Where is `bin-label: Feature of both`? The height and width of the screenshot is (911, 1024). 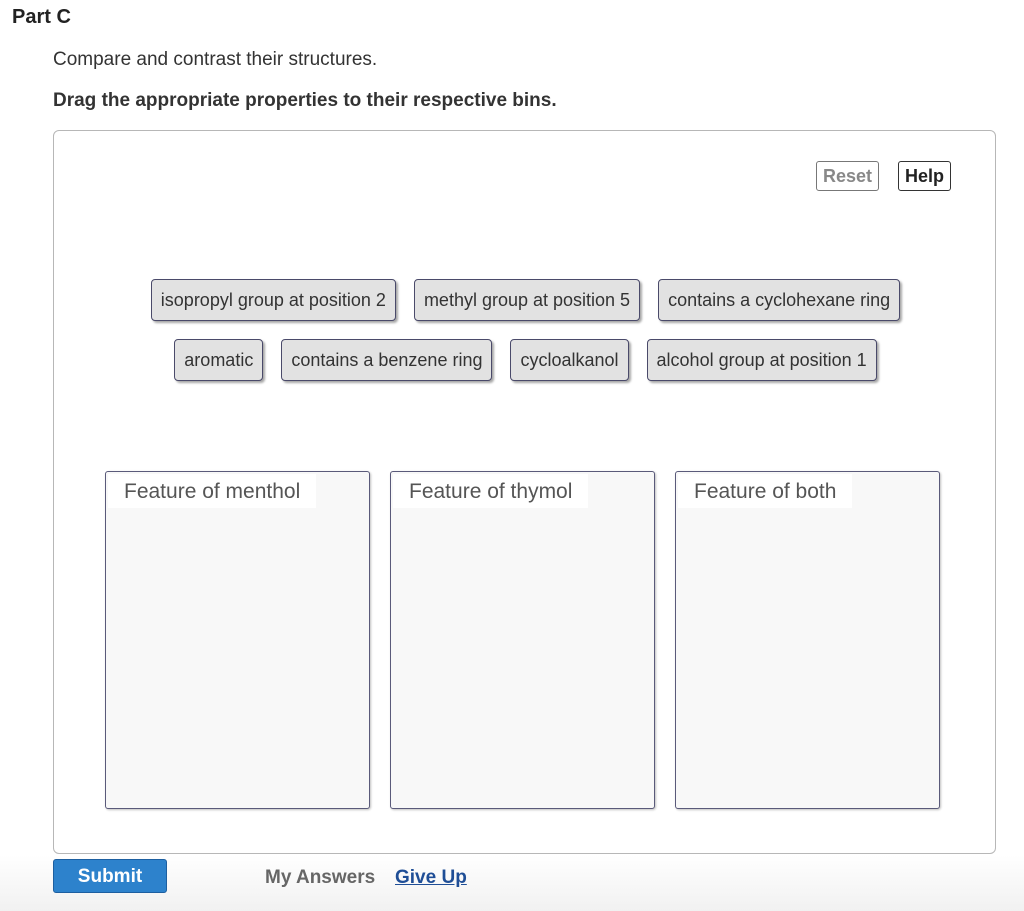
bin-label: Feature of both is located at coordinates (765, 491).